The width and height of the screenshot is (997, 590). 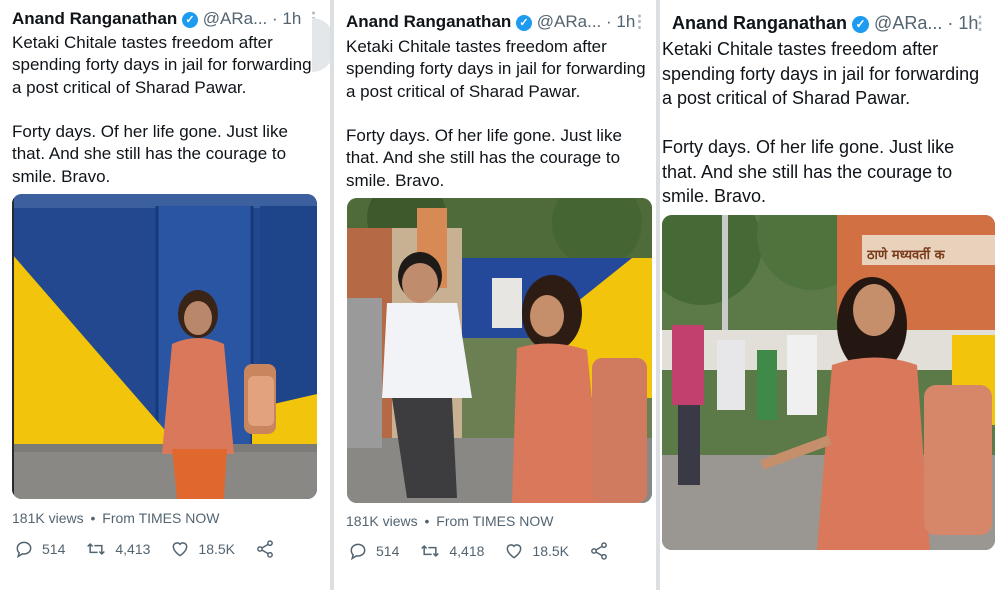 I want to click on tweet-time: 1h, so click(x=291, y=18).